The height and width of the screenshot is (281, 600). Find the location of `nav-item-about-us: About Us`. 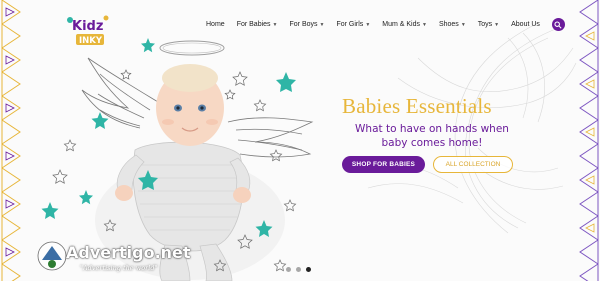

nav-item-about-us: About Us is located at coordinates (525, 24).